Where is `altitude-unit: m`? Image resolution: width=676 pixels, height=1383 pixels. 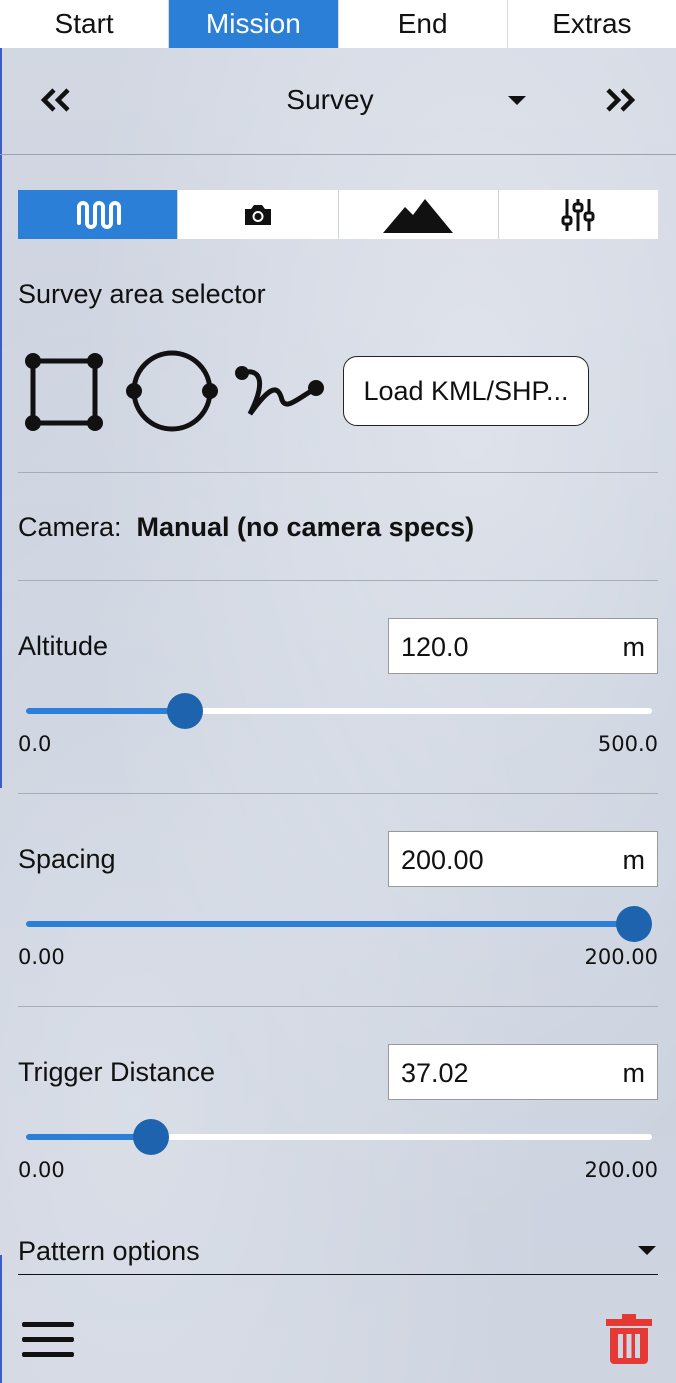 altitude-unit: m is located at coordinates (634, 647).